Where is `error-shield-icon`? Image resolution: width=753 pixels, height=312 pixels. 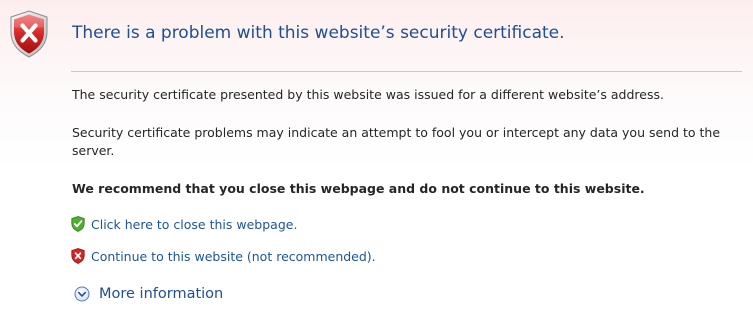
error-shield-icon is located at coordinates (29, 34).